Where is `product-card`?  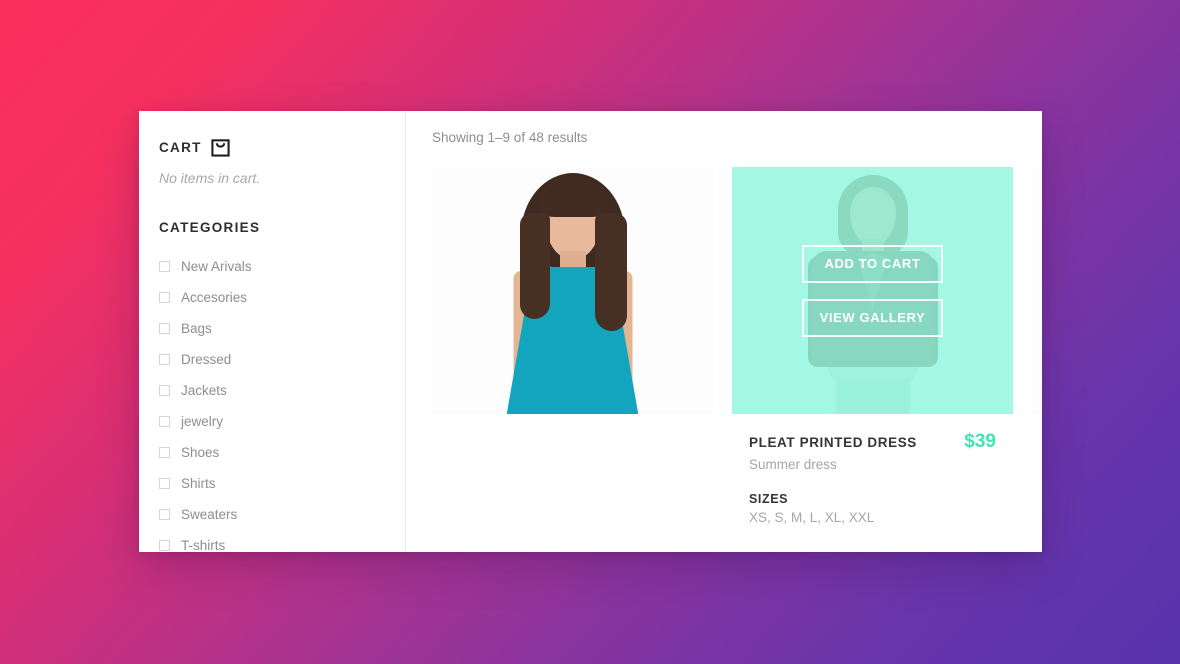
product-card is located at coordinates (572, 346).